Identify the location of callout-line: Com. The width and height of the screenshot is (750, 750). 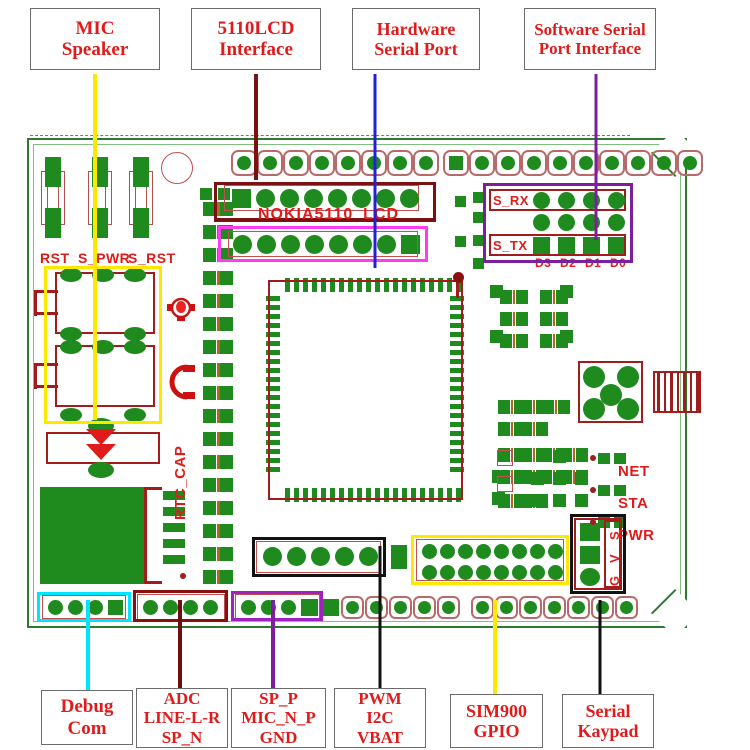
(87, 728).